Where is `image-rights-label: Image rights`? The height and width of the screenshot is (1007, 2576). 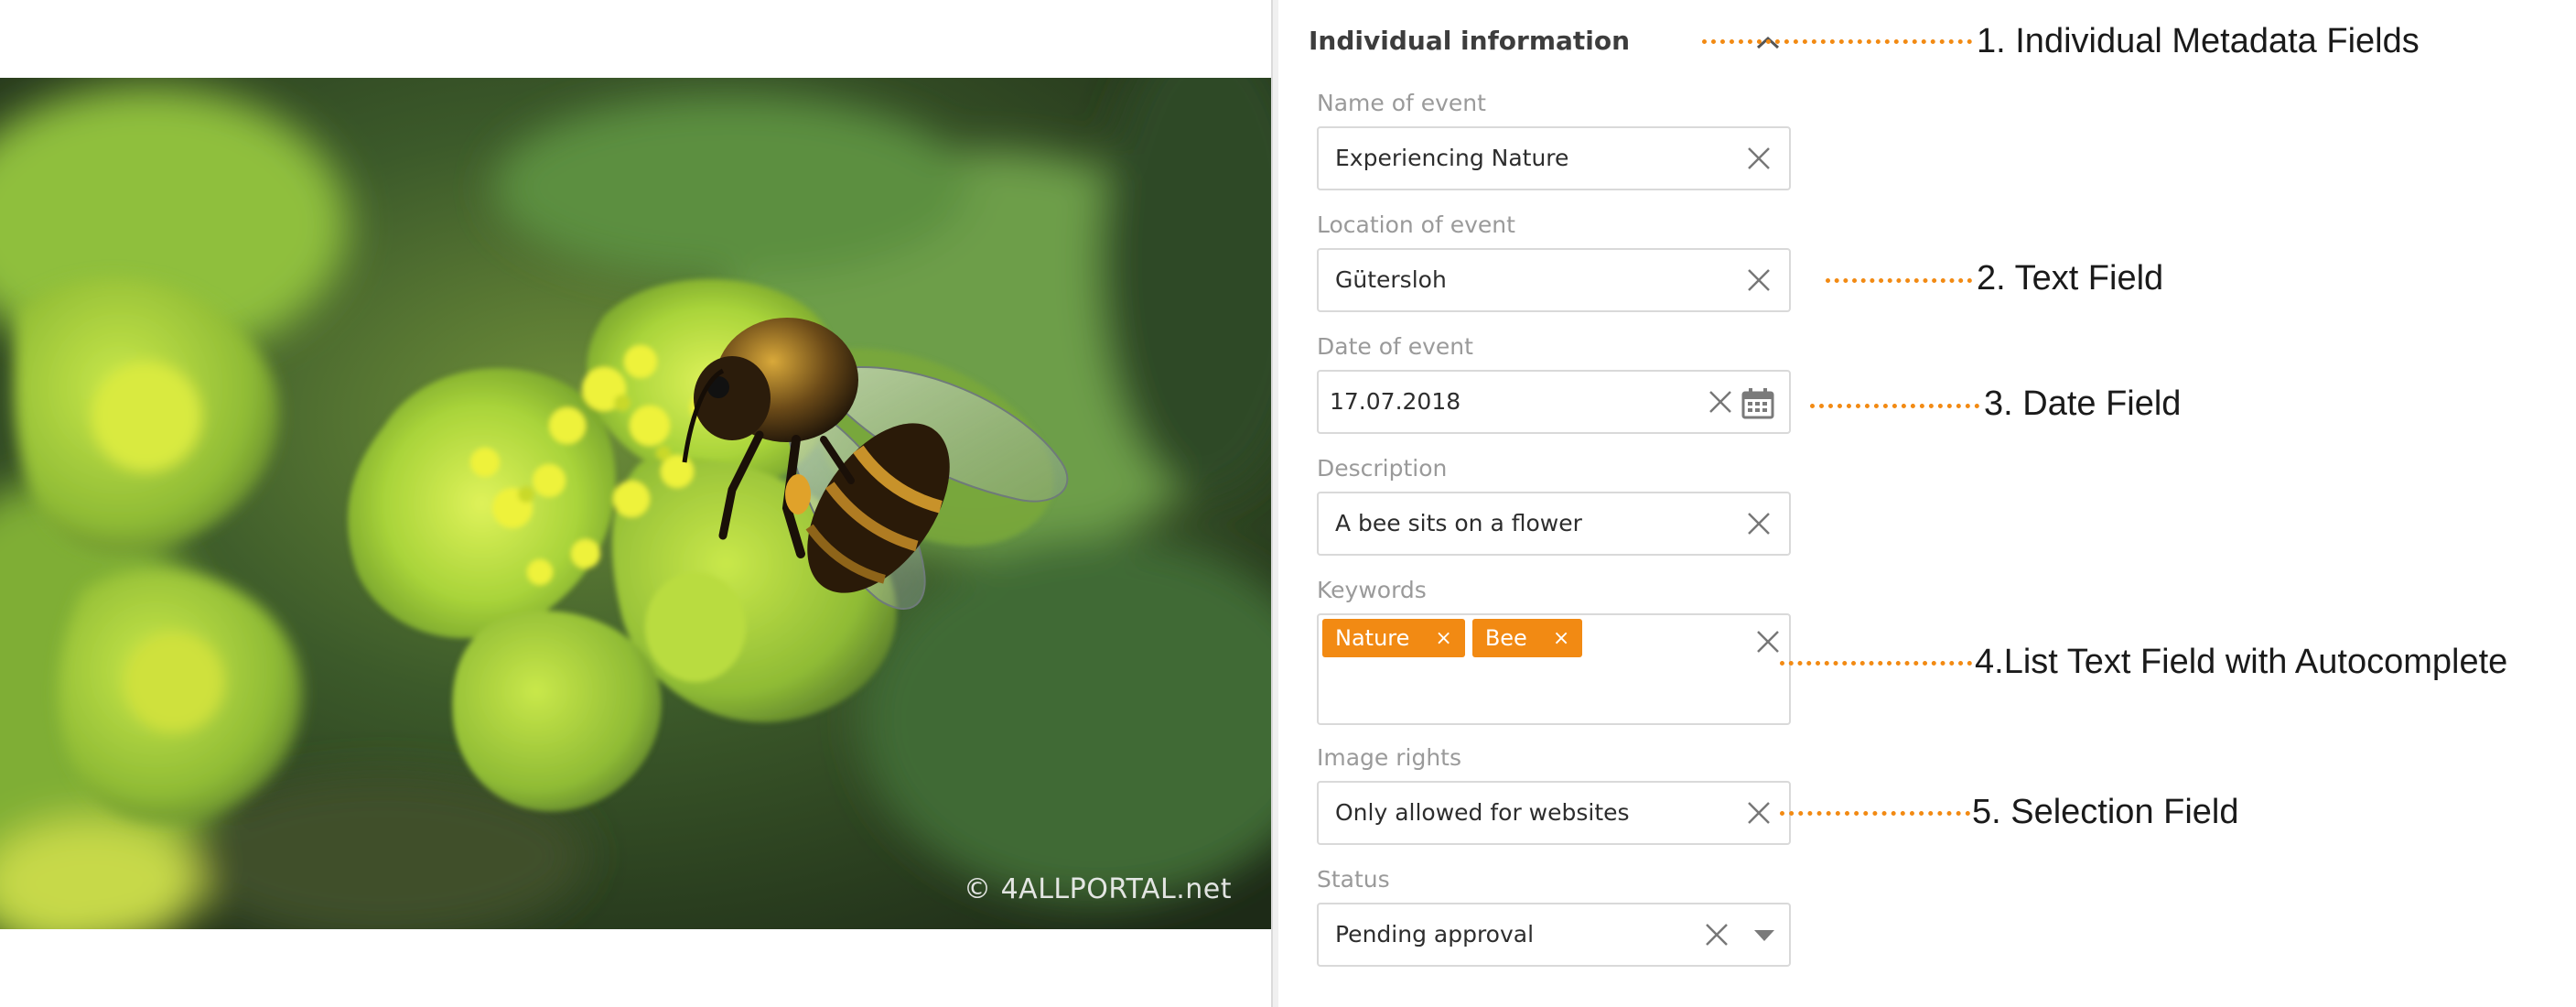 image-rights-label: Image rights is located at coordinates (1389, 757).